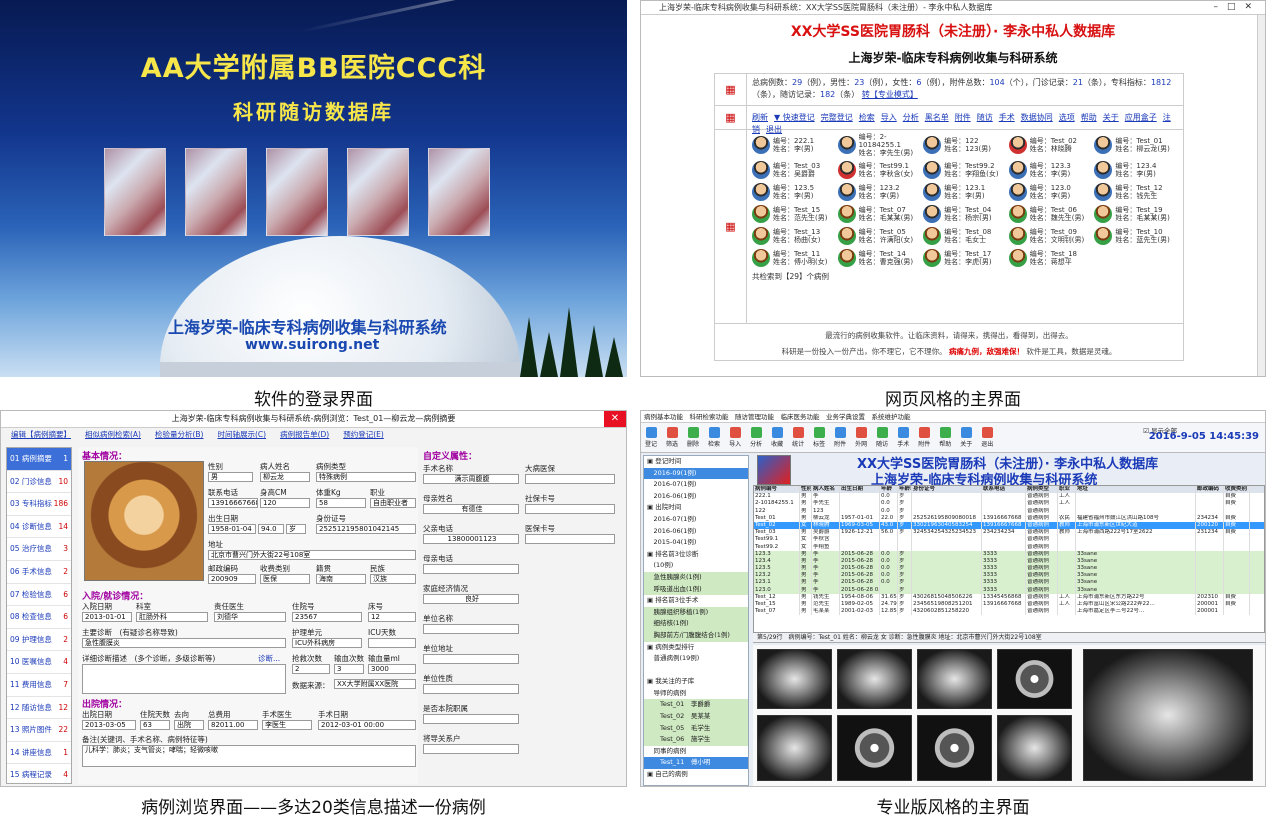  What do you see at coordinates (696, 648) in the screenshot?
I see `tree-item: ▣ 病例类型排行` at bounding box center [696, 648].